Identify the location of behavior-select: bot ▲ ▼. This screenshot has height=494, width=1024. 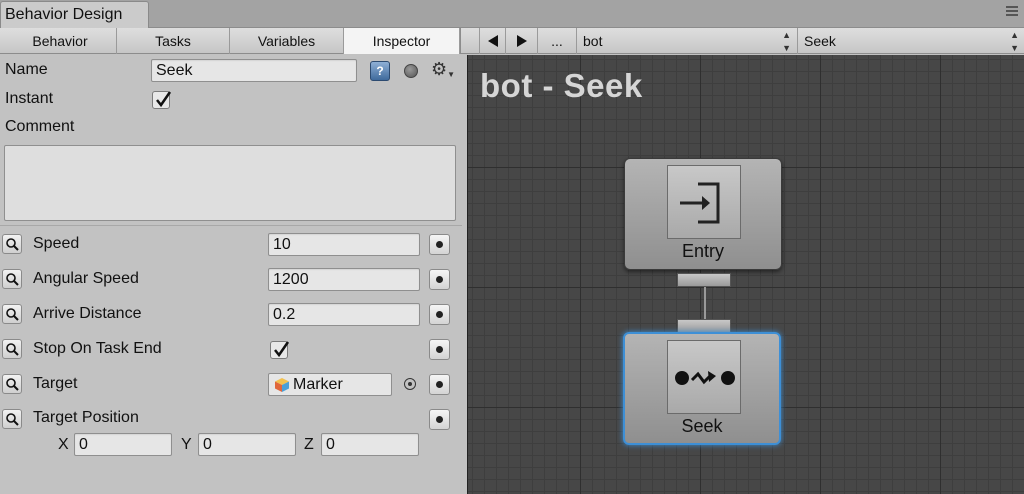
(687, 41).